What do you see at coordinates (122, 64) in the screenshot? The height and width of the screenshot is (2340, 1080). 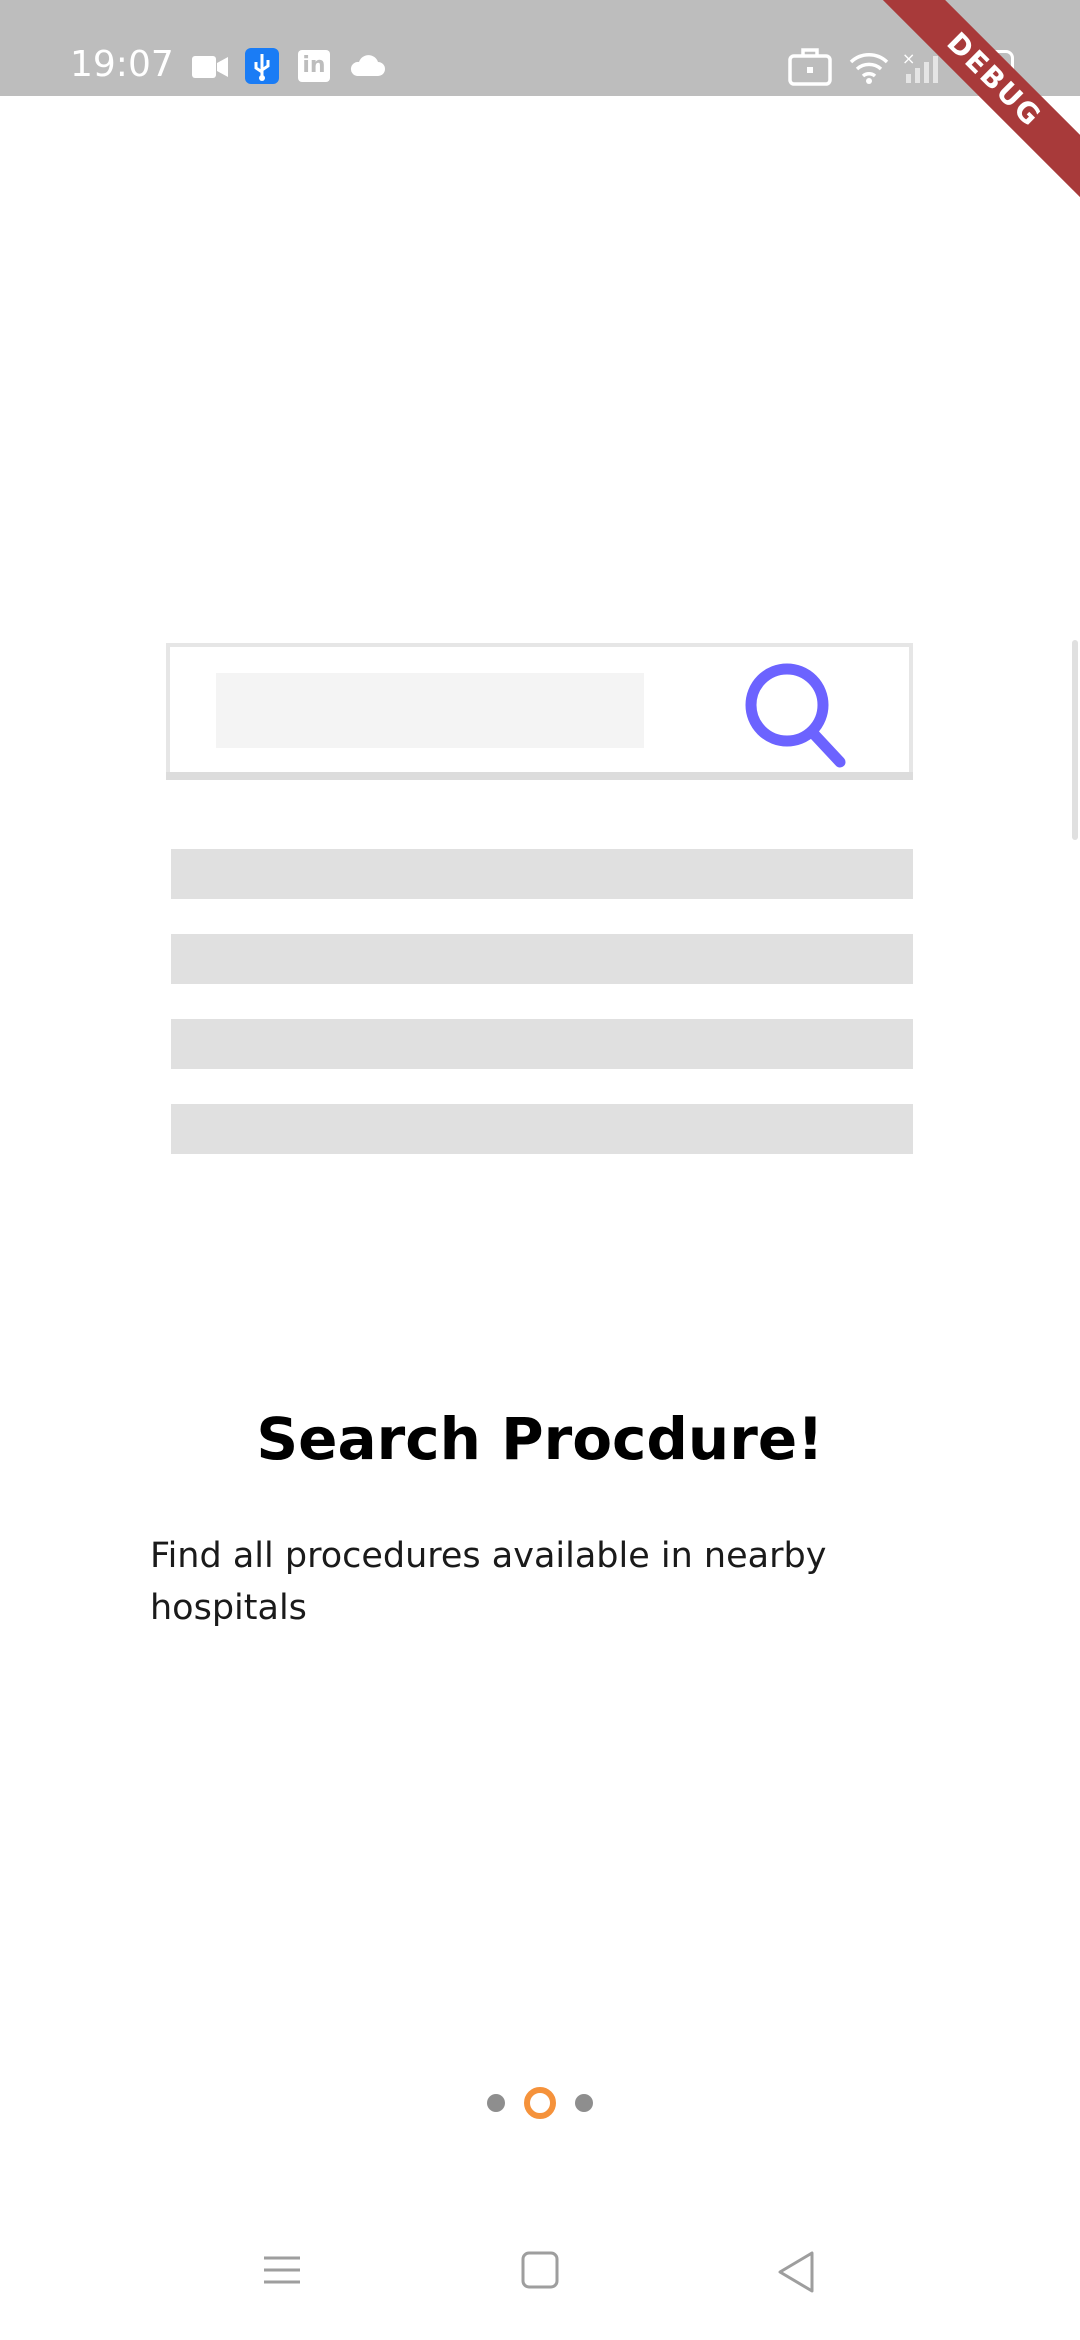 I see `status-time: 19:07` at bounding box center [122, 64].